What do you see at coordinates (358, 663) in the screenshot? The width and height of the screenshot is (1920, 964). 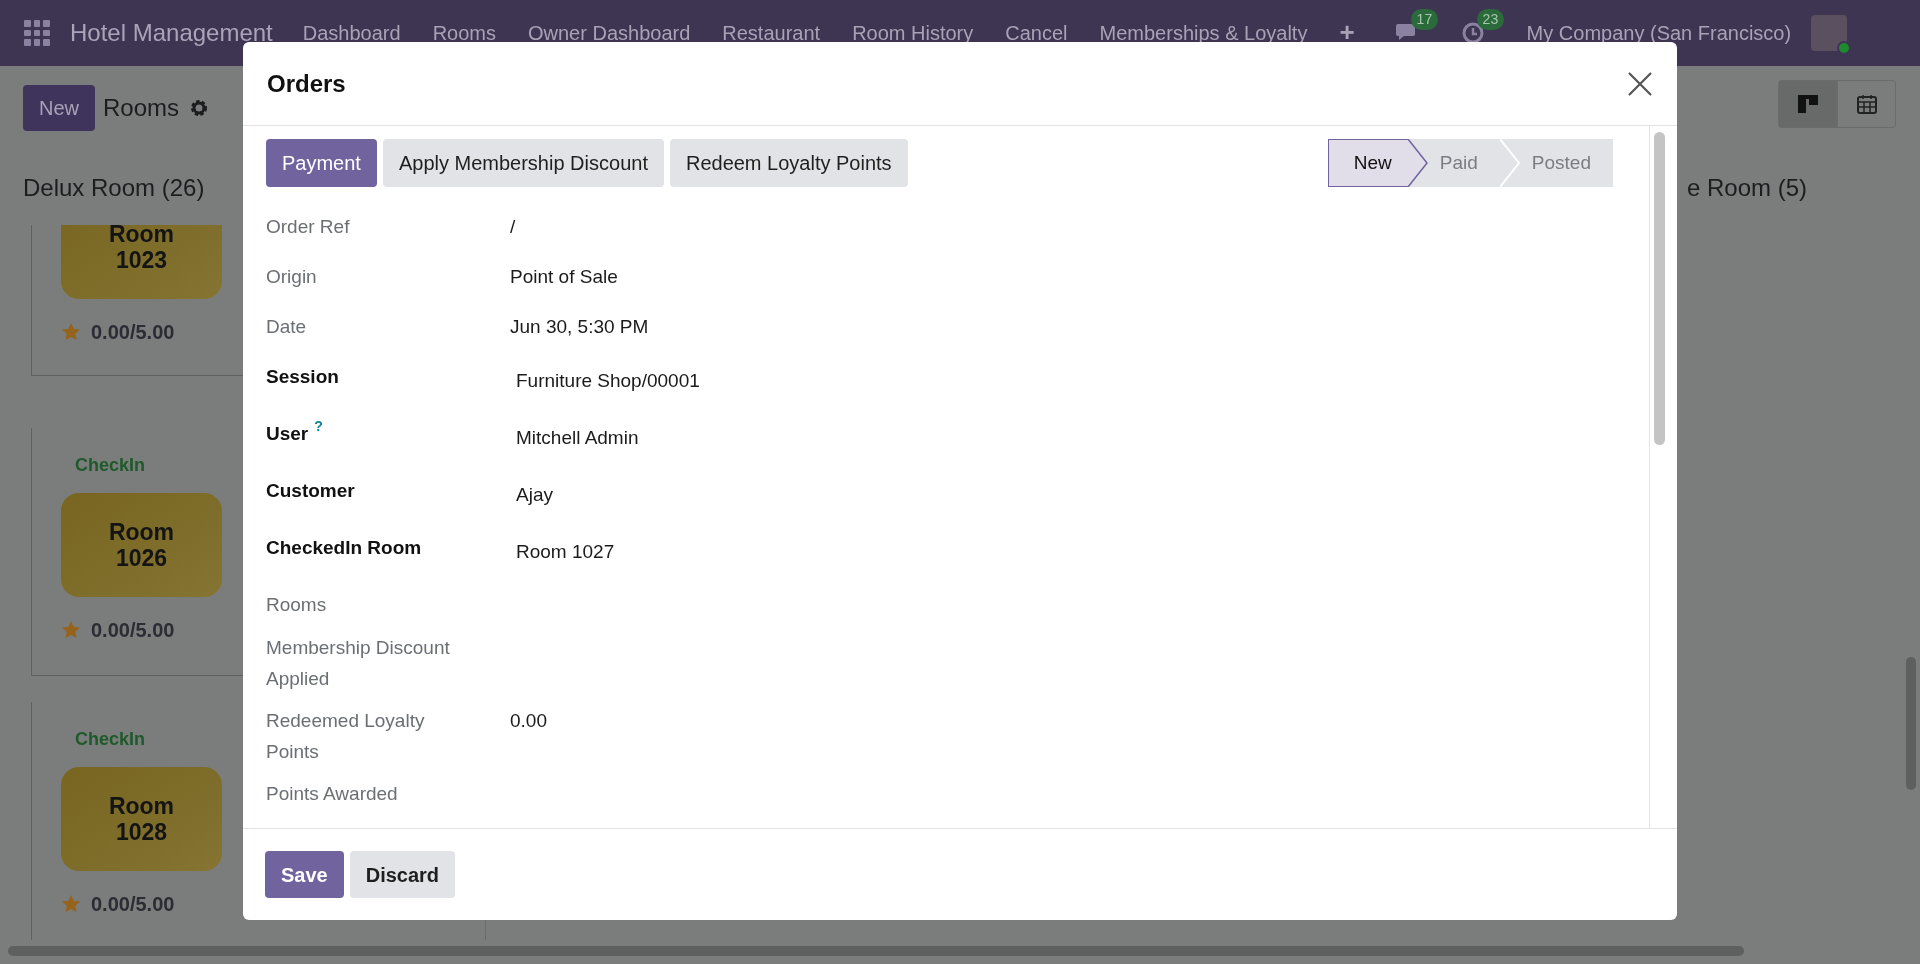 I see `field-label: Membership Discount Applied` at bounding box center [358, 663].